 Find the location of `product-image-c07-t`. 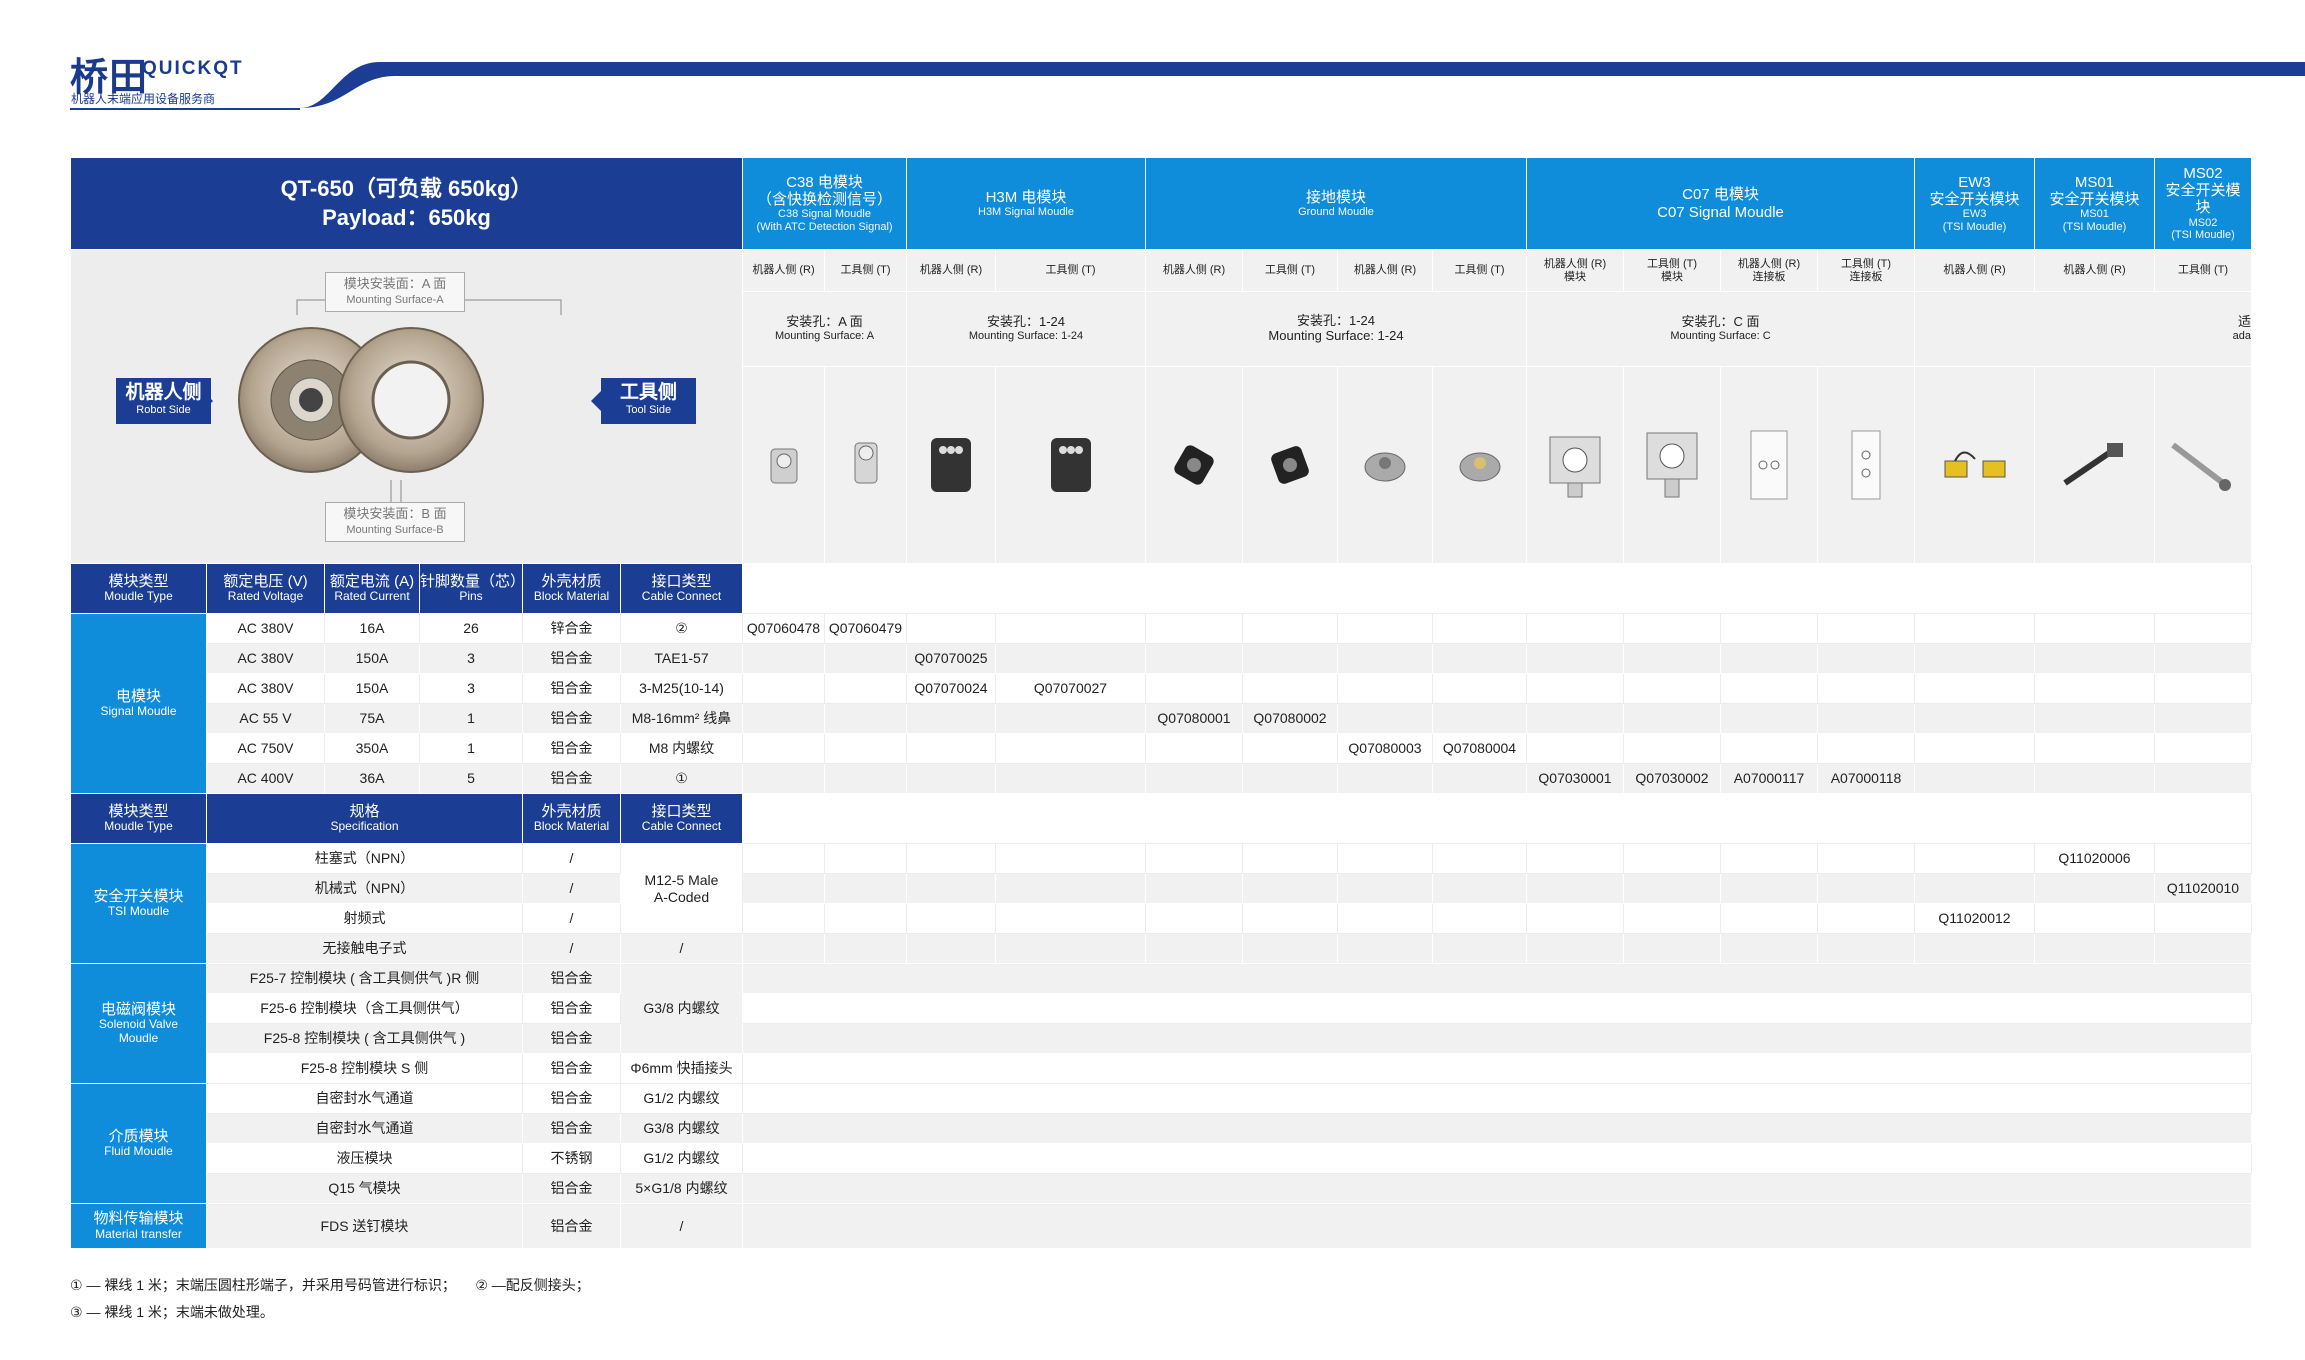

product-image-c07-t is located at coordinates (1672, 465).